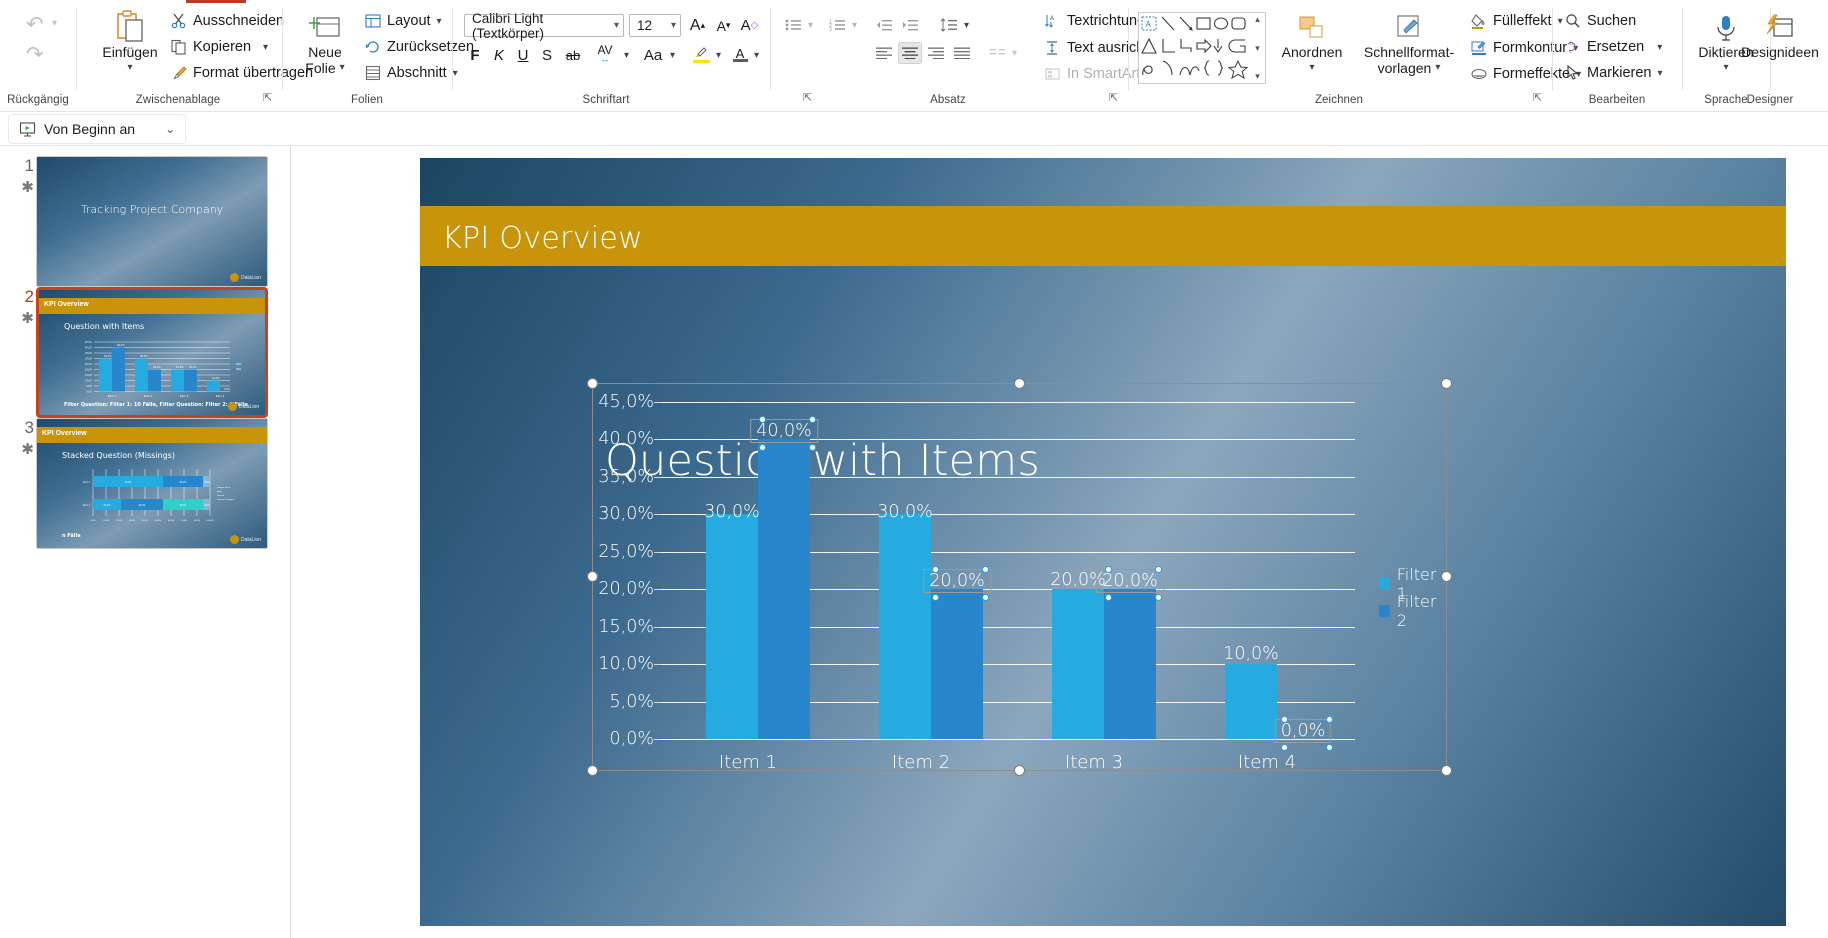 The height and width of the screenshot is (938, 1828). I want to click on replace-chevron-icon: ▾, so click(1659, 47).